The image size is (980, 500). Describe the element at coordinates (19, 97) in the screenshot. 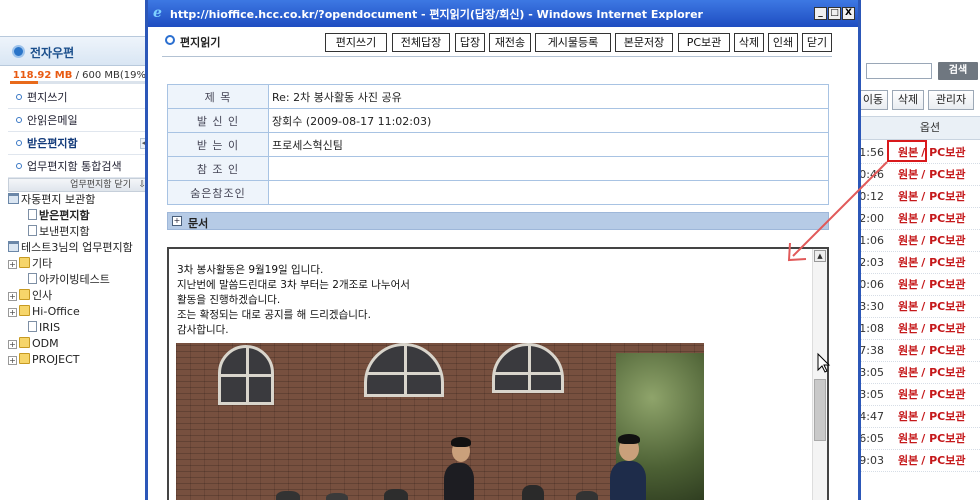

I see `bullet-icon` at that location.